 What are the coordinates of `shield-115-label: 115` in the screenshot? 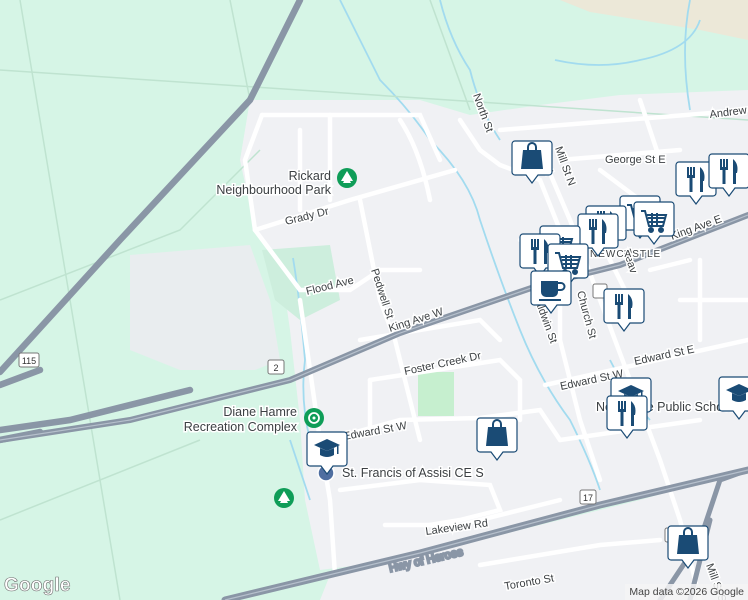 It's located at (29, 361).